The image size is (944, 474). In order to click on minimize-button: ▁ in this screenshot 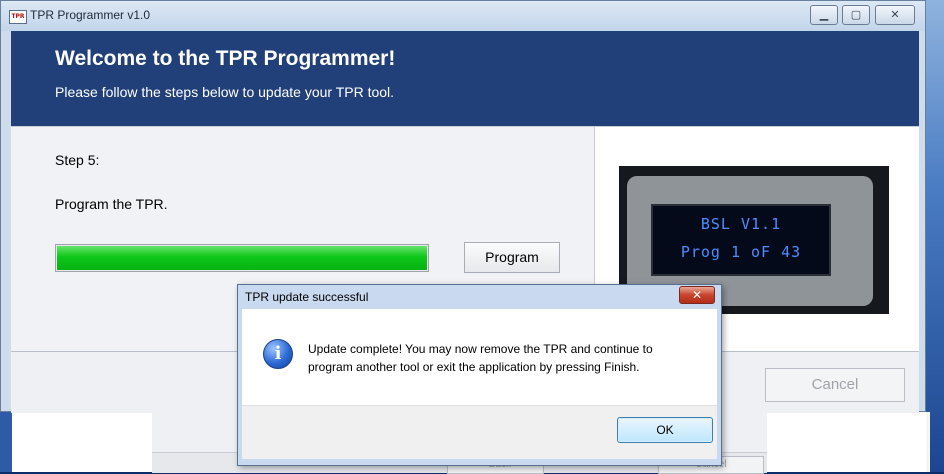, I will do `click(824, 15)`.